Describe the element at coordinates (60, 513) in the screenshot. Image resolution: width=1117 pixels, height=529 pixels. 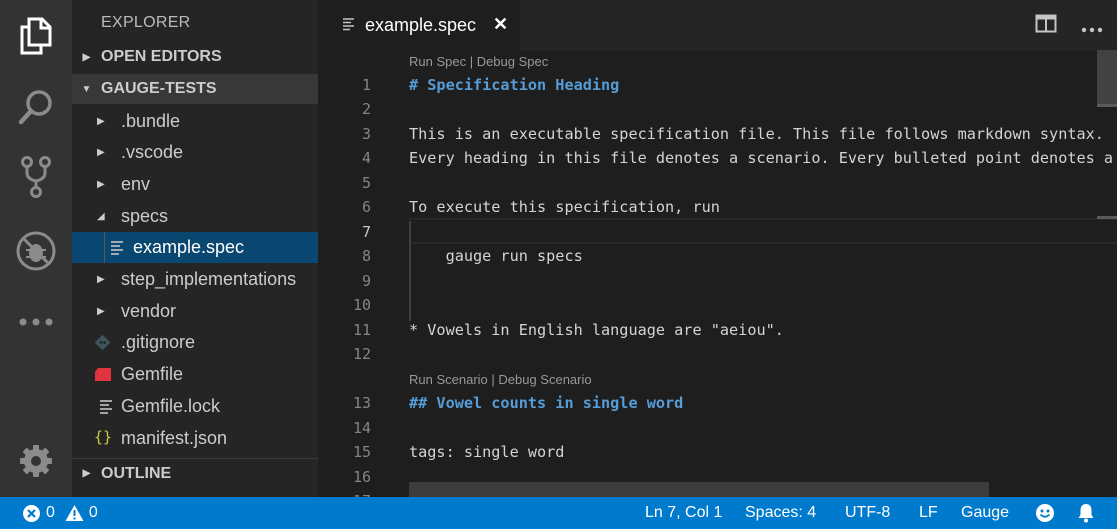
I see `problems-indicator: 0 0` at that location.